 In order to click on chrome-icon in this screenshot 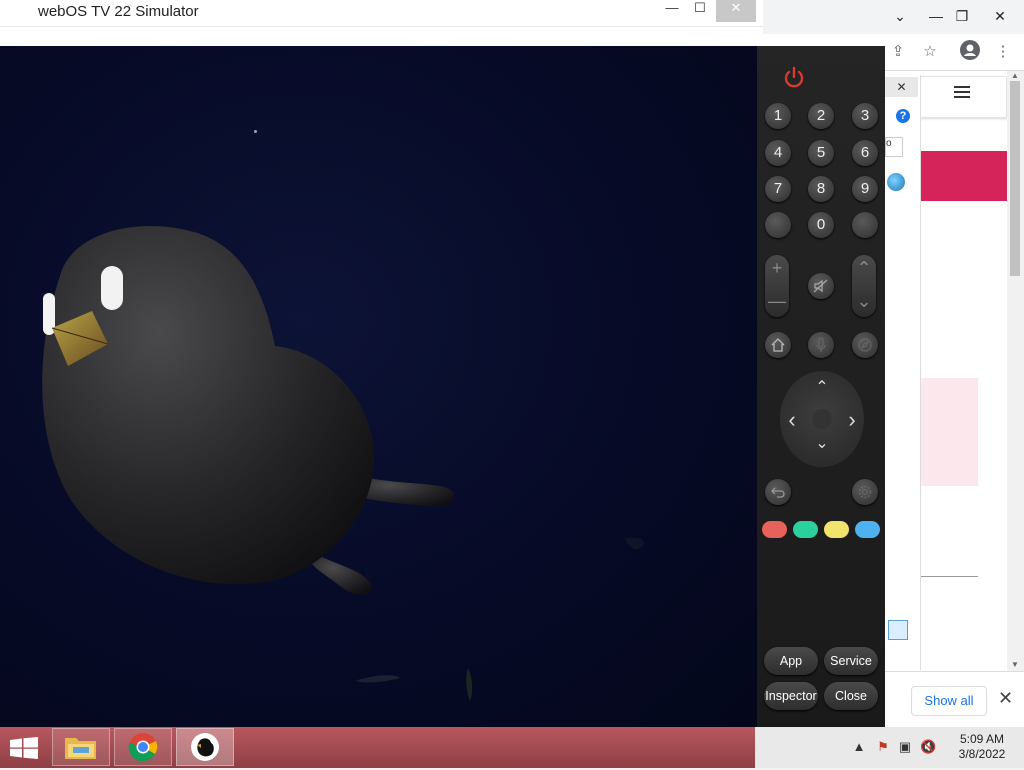, I will do `click(143, 747)`.